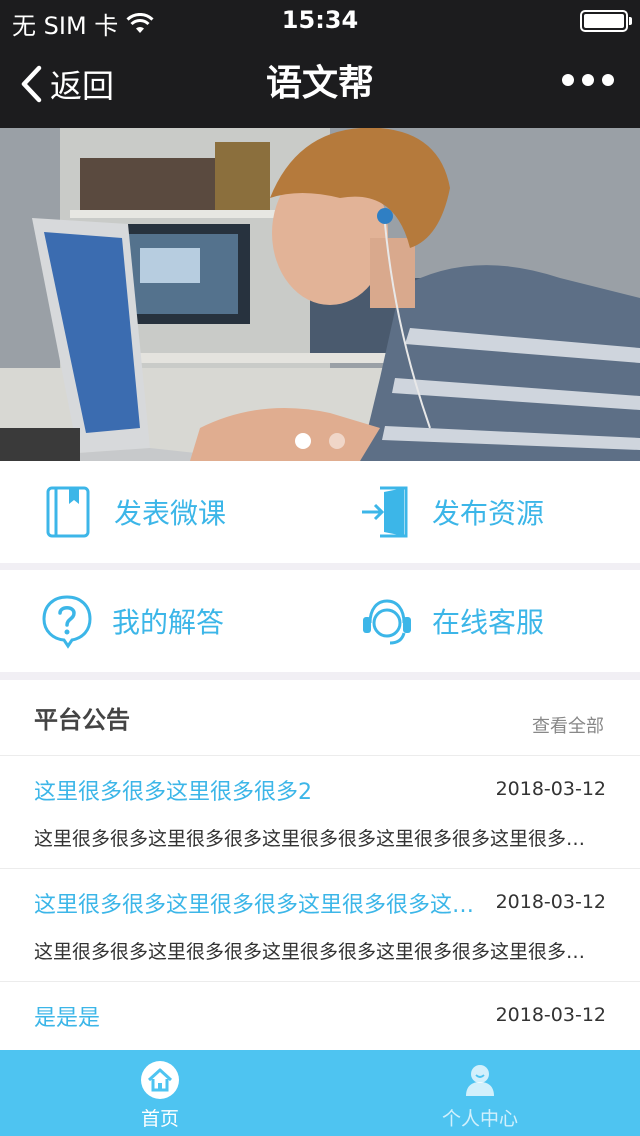 The width and height of the screenshot is (640, 1136). What do you see at coordinates (320, 84) in the screenshot?
I see `nav-bar: 返回 语文帮` at bounding box center [320, 84].